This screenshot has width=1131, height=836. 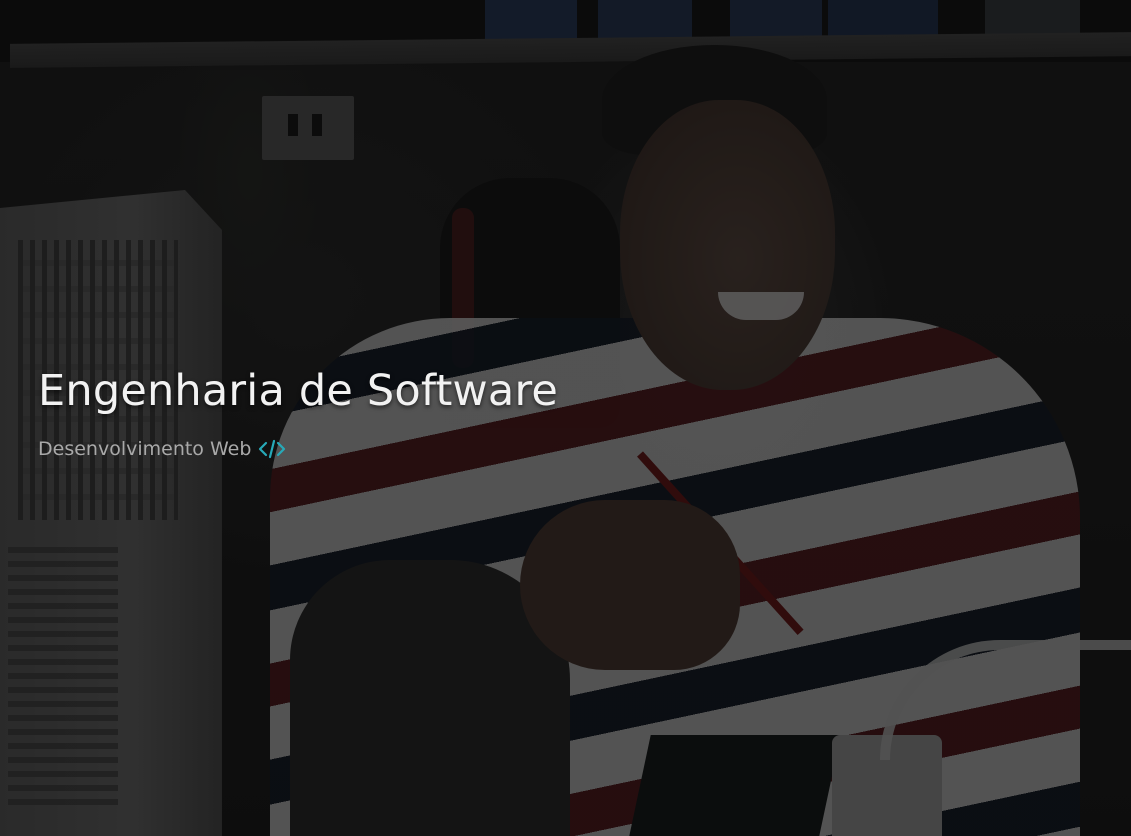 What do you see at coordinates (298, 391) in the screenshot?
I see `hero-title: Engenharia de Software` at bounding box center [298, 391].